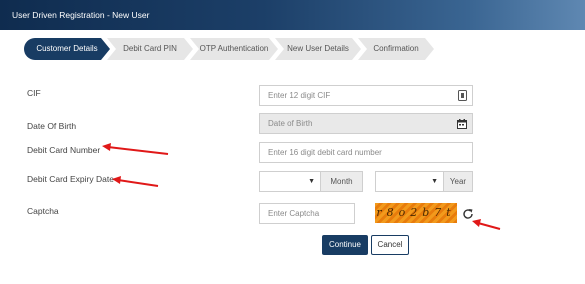  Describe the element at coordinates (396, 49) in the screenshot. I see `step-confirmation: Confirmation` at that location.